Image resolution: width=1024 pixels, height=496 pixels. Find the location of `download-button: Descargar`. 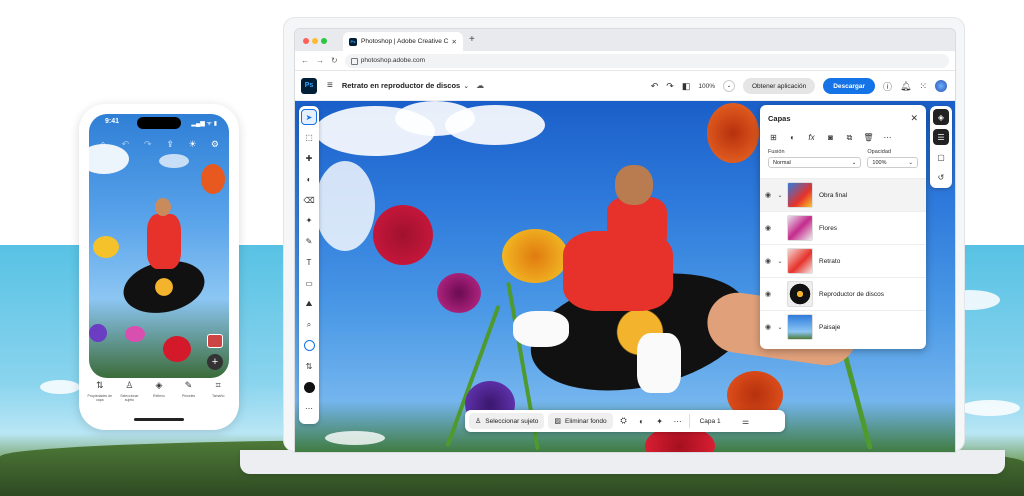

download-button: Descargar is located at coordinates (849, 86).